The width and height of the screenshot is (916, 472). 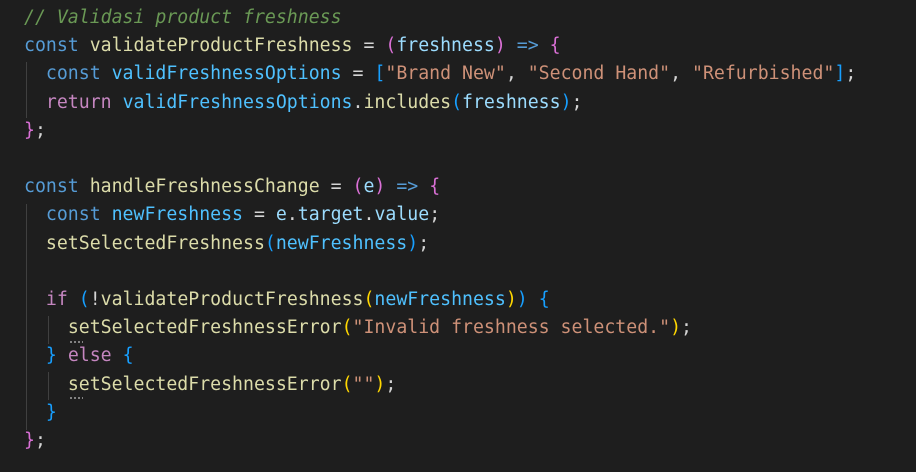 What do you see at coordinates (183, 18) in the screenshot?
I see `code-line: // Validasi product freshness` at bounding box center [183, 18].